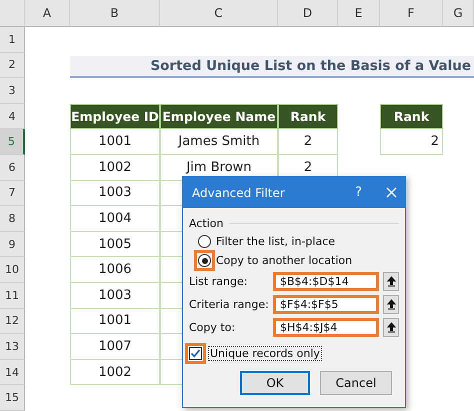 The image size is (474, 411). I want to click on dialog-title: Advanced Filter, so click(239, 193).